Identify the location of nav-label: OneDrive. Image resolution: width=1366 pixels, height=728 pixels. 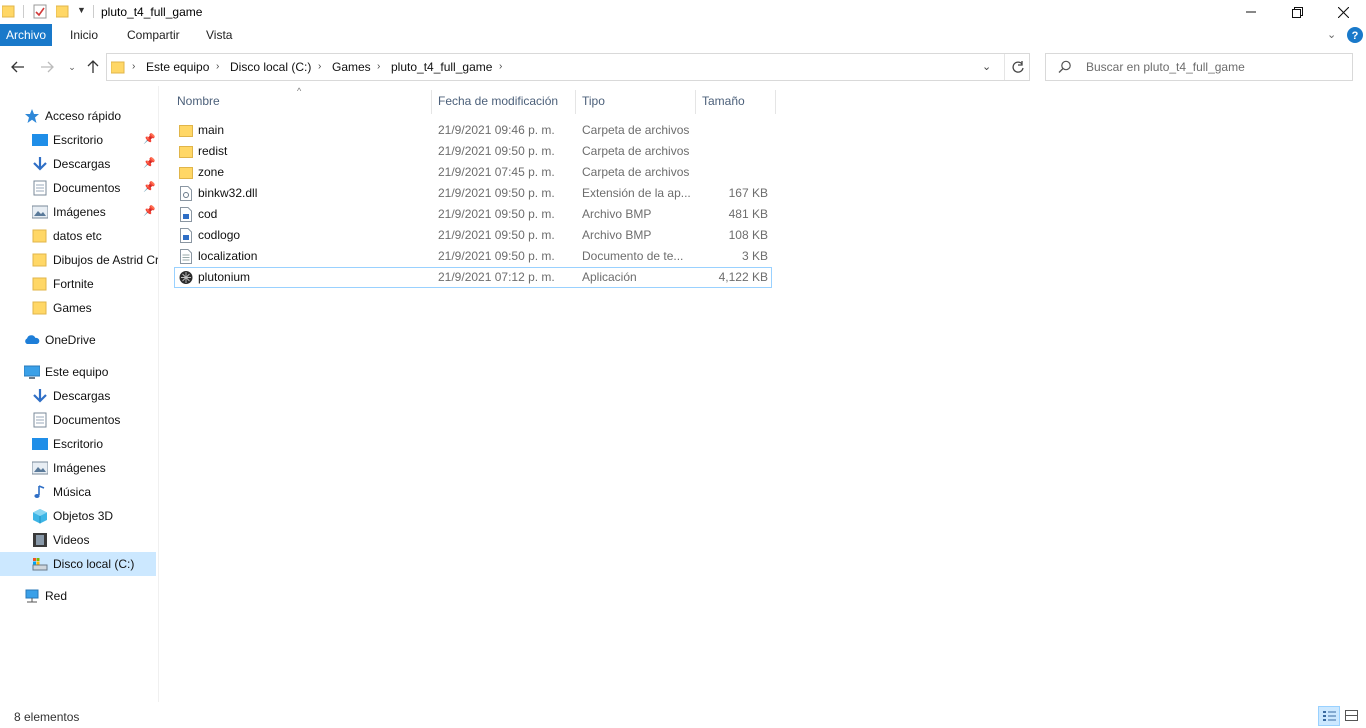
(70, 340).